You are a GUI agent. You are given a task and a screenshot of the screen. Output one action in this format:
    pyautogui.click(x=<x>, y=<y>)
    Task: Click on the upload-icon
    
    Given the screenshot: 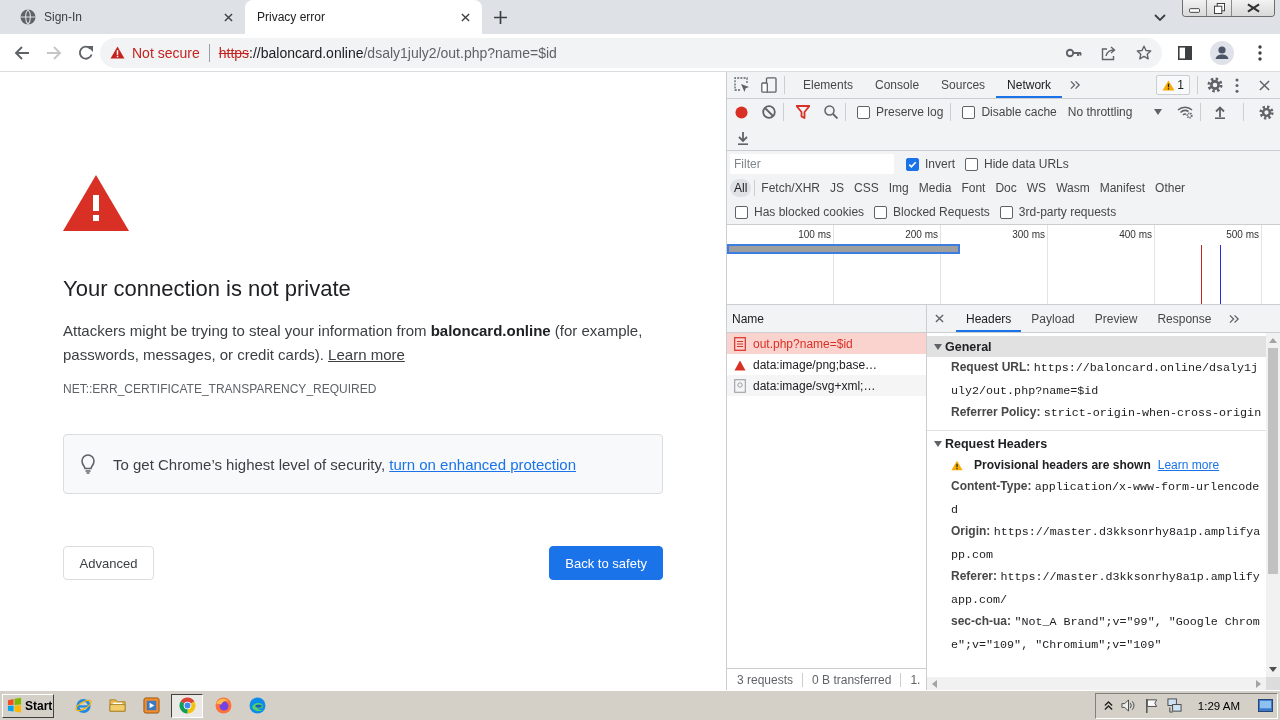 What is the action you would take?
    pyautogui.click(x=1220, y=112)
    